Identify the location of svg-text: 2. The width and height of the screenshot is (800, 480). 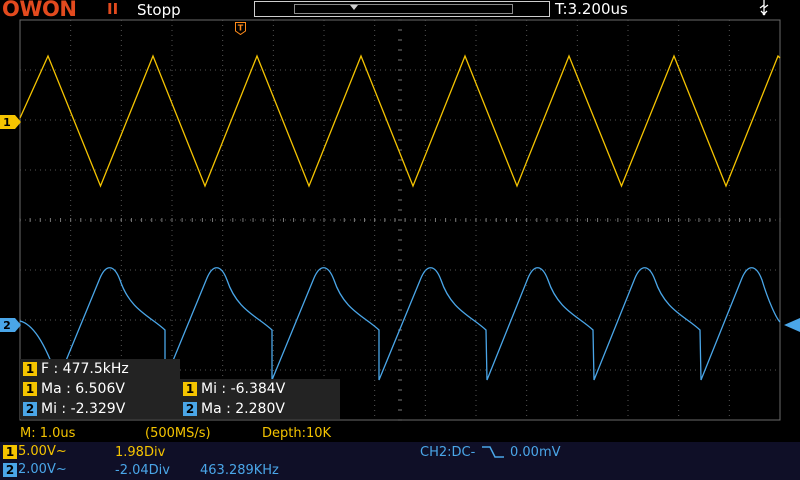
(7, 325).